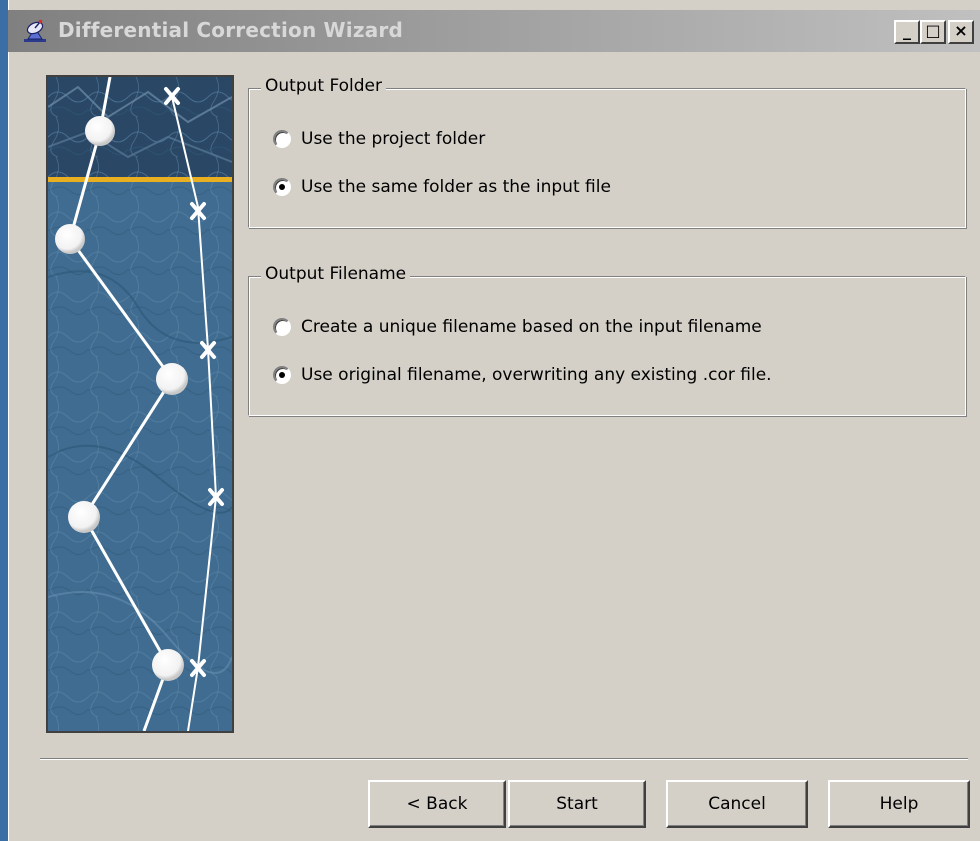 Image resolution: width=980 pixels, height=841 pixels. I want to click on gps-track-illustration, so click(140, 404).